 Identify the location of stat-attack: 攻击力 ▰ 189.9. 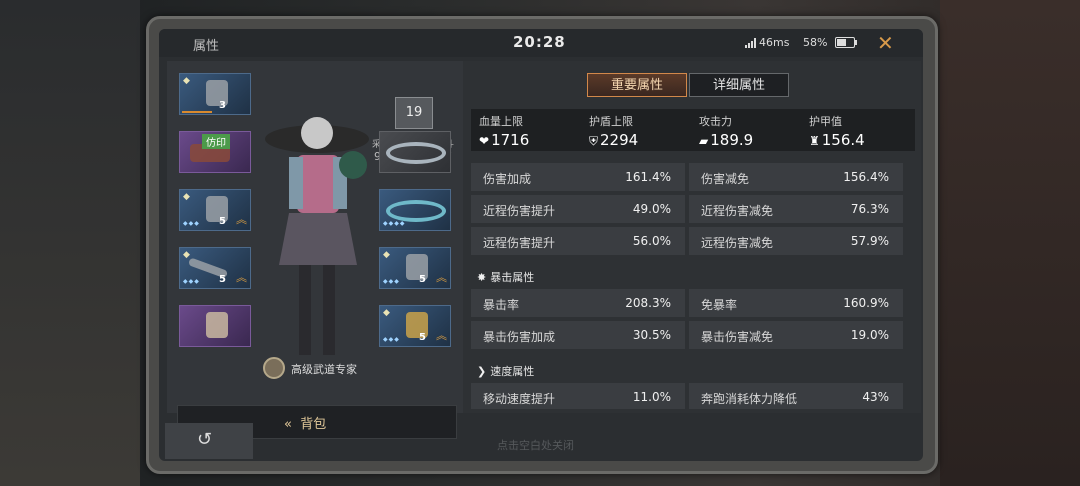
(726, 132).